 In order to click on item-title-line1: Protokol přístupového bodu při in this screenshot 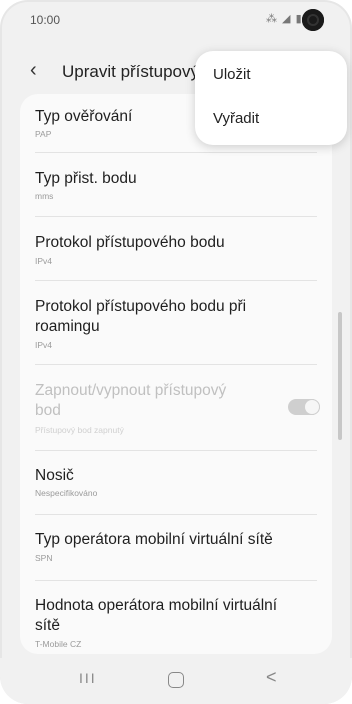, I will do `click(141, 306)`.